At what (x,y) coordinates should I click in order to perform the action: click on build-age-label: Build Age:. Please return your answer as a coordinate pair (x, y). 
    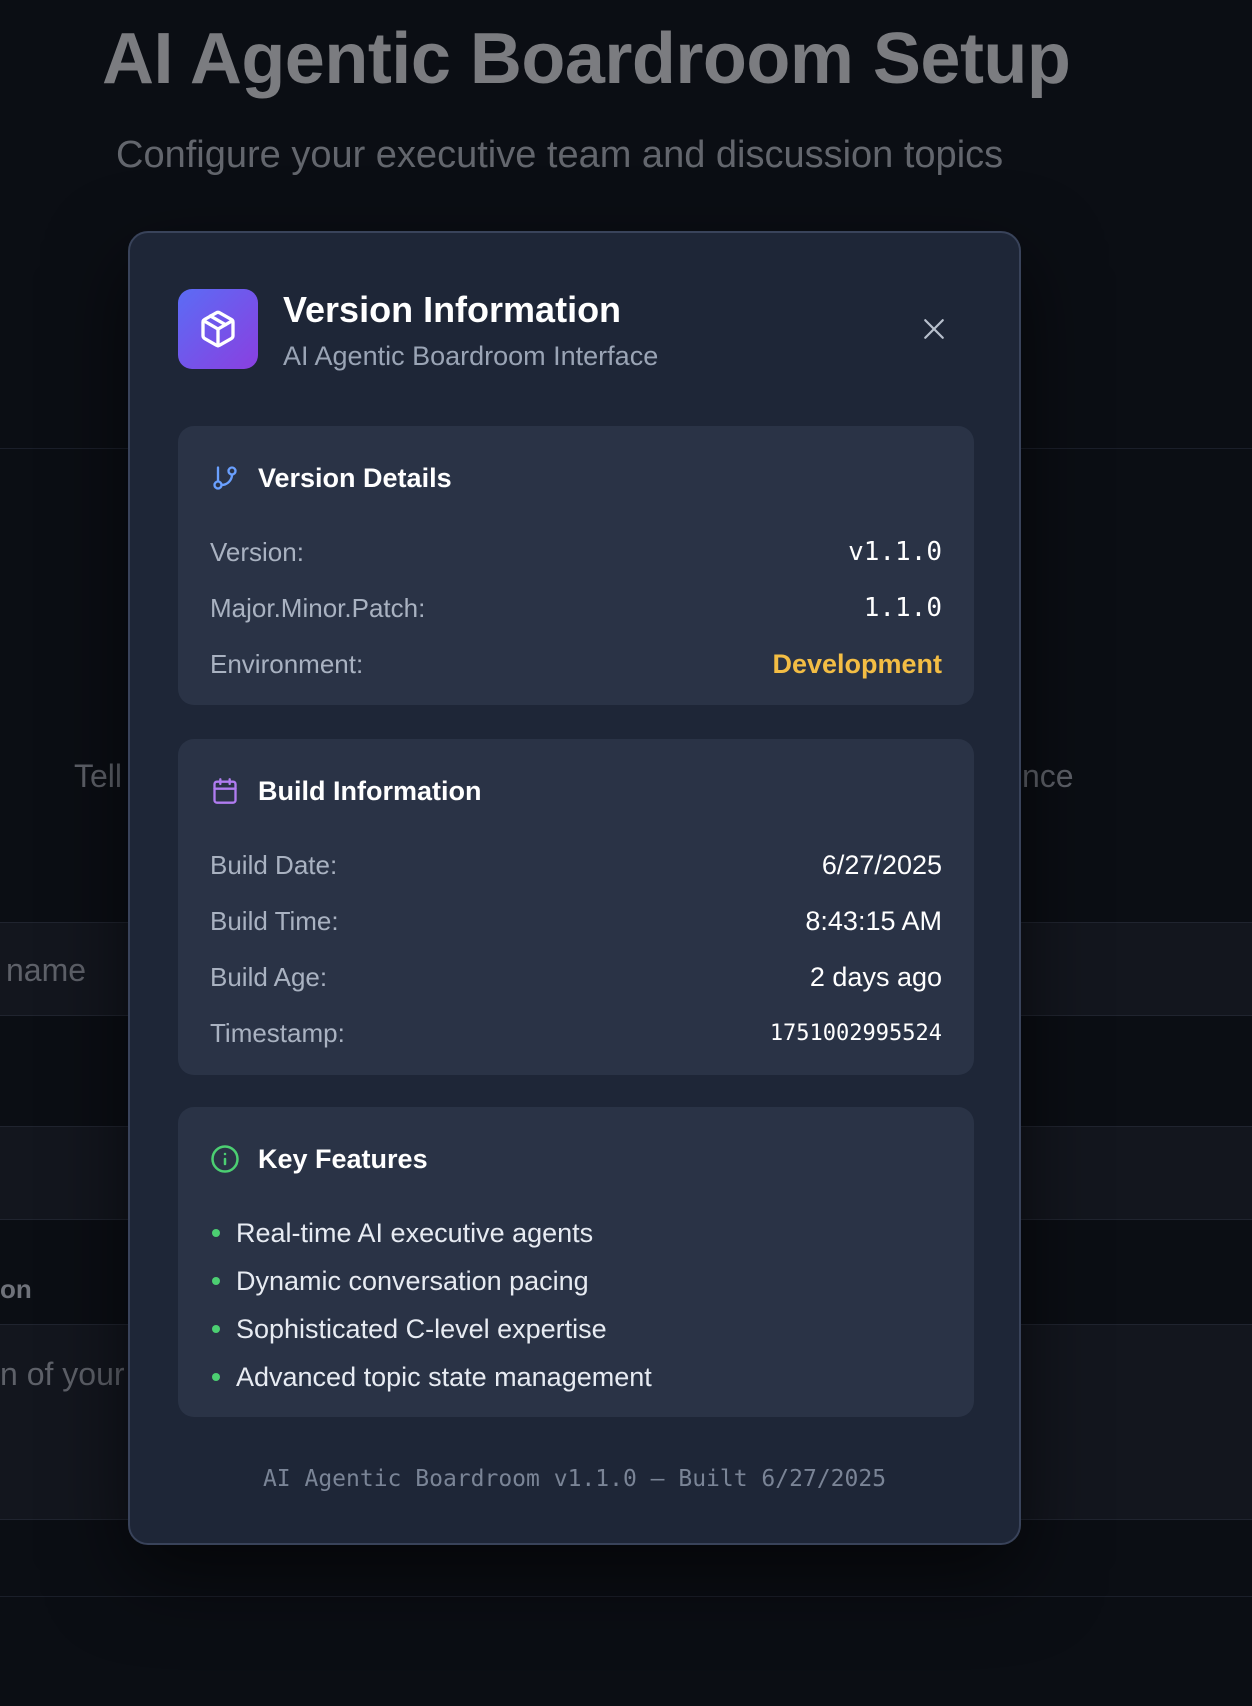
    Looking at the image, I should click on (269, 976).